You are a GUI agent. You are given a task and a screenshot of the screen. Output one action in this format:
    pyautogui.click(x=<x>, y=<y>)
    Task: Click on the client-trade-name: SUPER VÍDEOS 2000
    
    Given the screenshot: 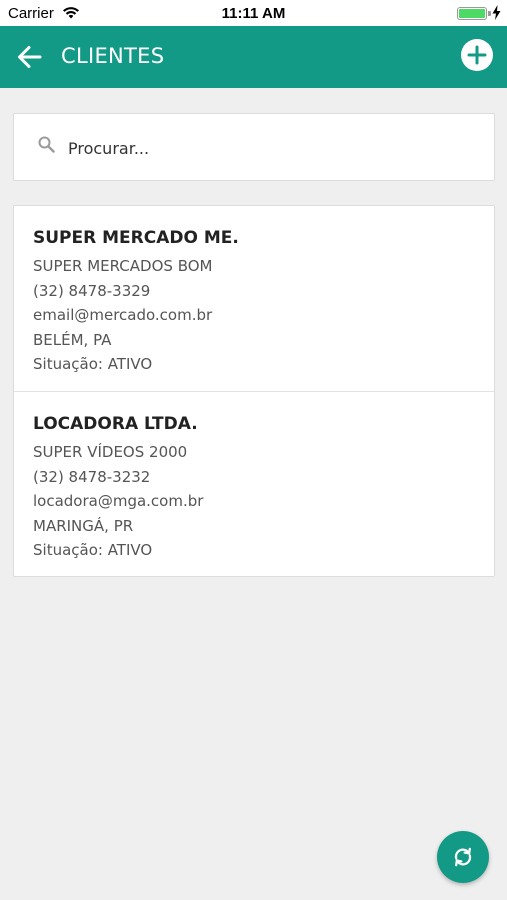 What is the action you would take?
    pyautogui.click(x=110, y=452)
    